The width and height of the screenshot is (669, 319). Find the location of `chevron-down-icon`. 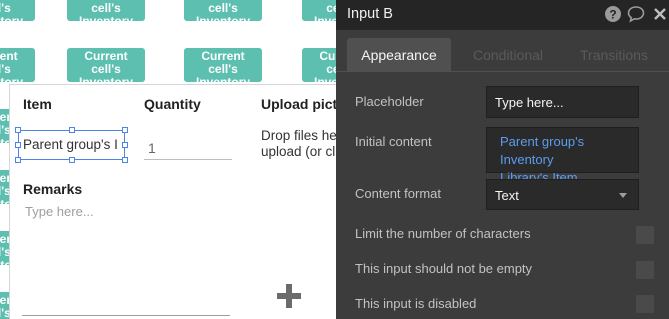

chevron-down-icon is located at coordinates (623, 195).